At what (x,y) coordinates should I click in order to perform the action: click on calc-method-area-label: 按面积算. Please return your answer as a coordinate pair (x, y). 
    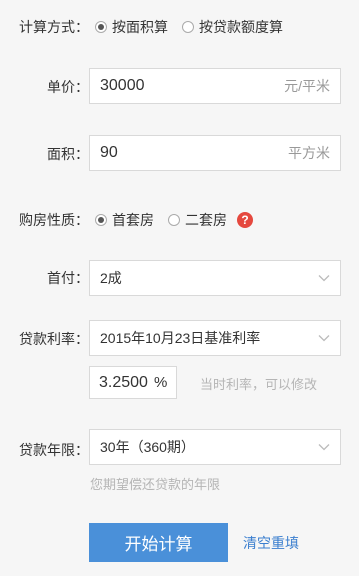
    Looking at the image, I should click on (140, 27).